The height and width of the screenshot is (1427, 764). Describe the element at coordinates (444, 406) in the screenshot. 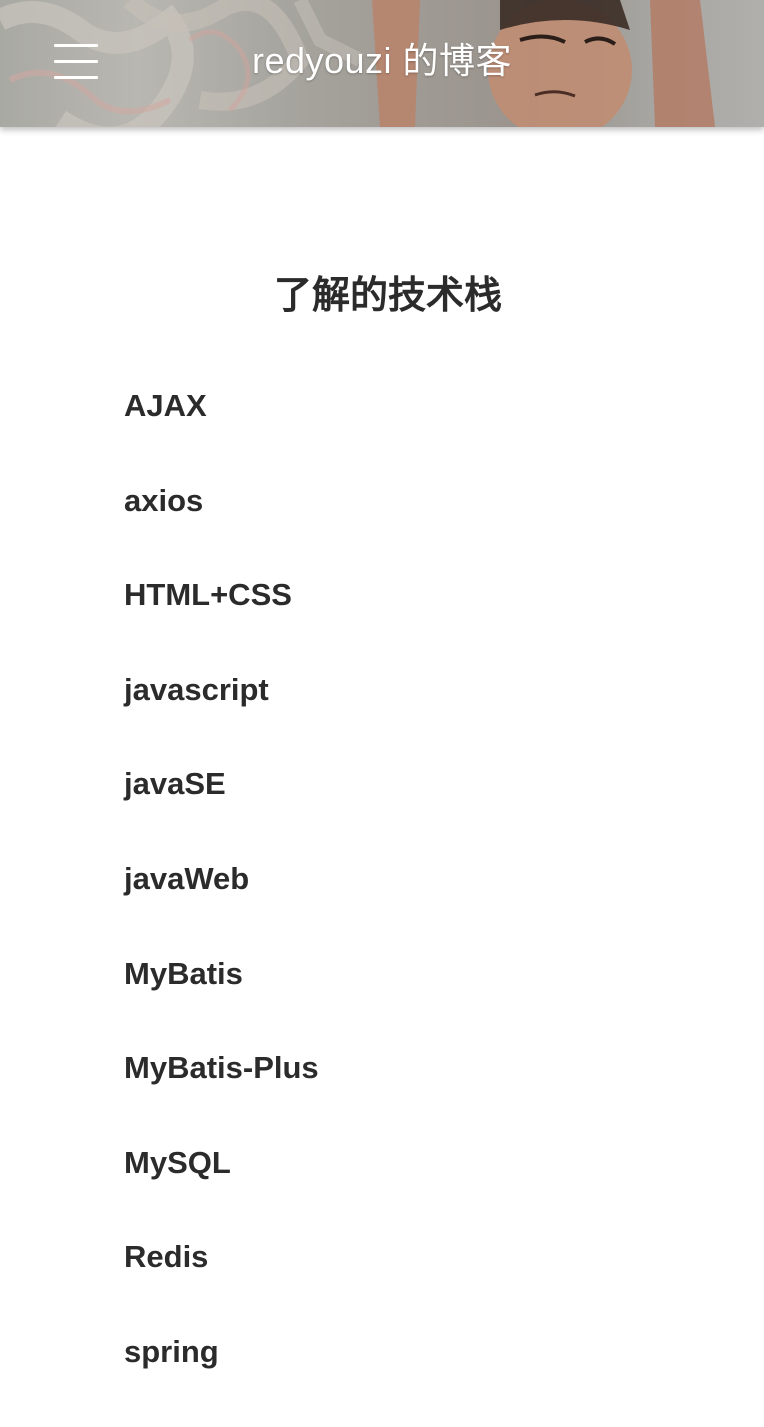

I see `tech-item-ajax: AJAX` at that location.